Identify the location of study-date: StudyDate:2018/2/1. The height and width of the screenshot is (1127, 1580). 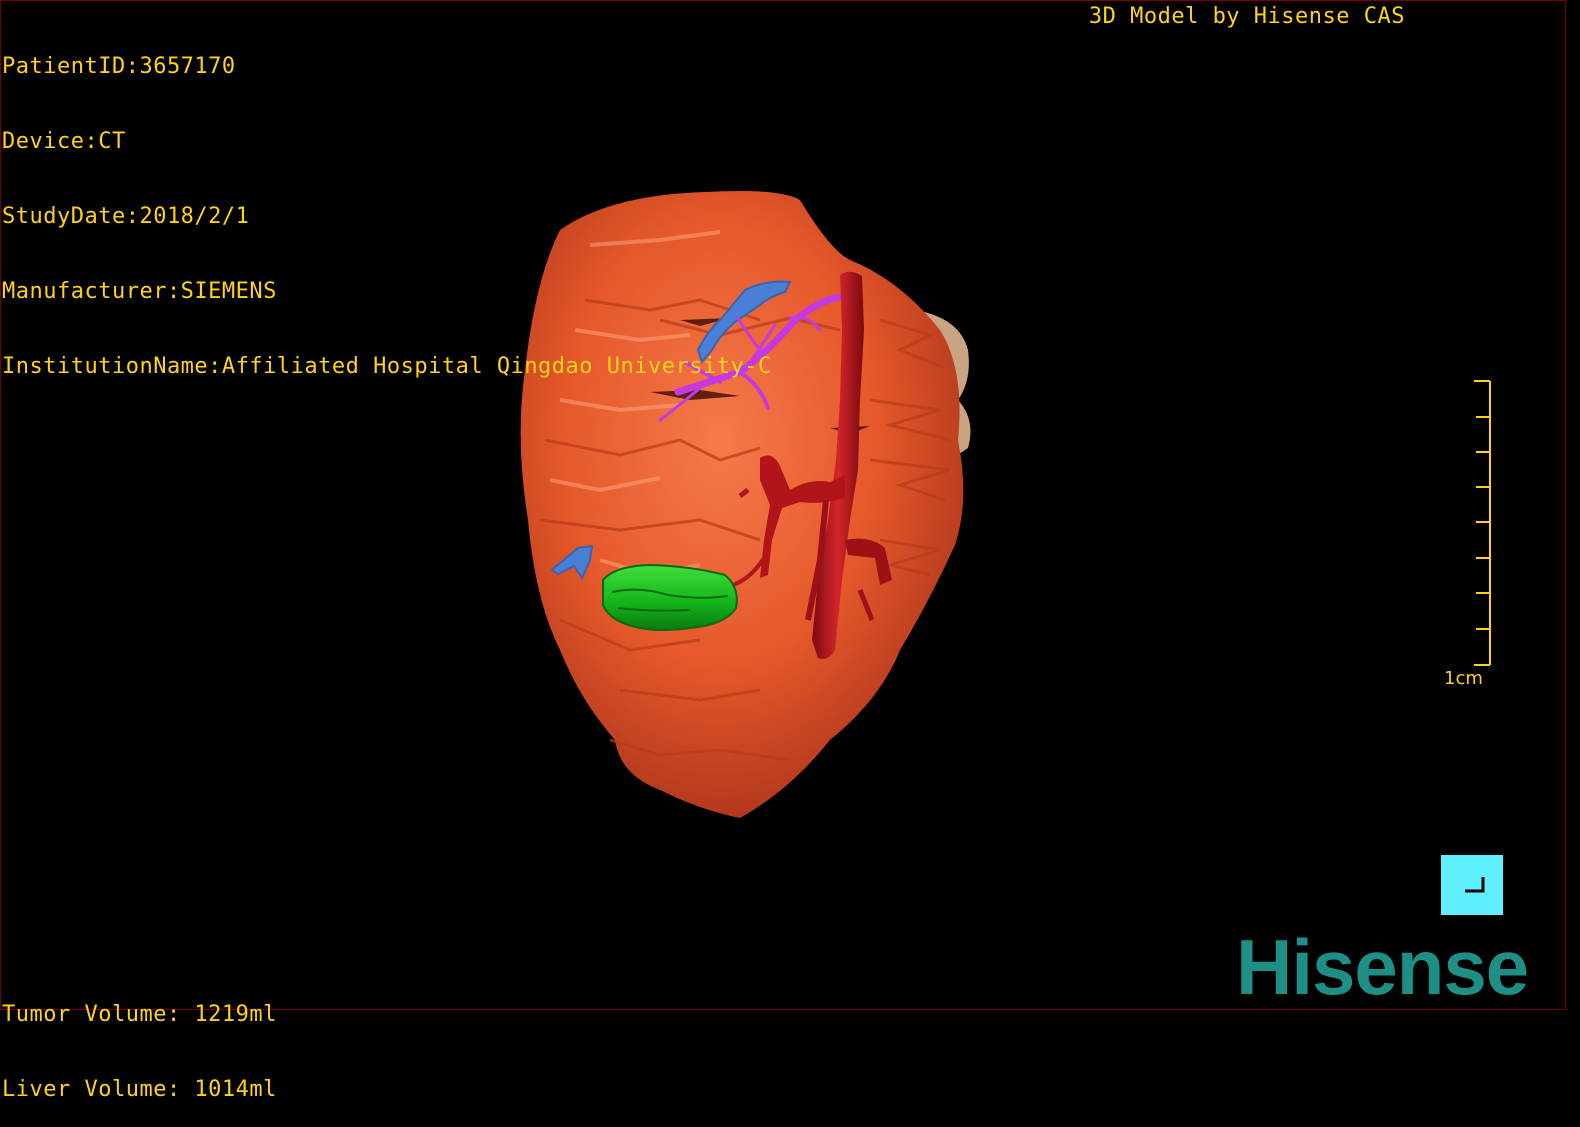
(126, 216).